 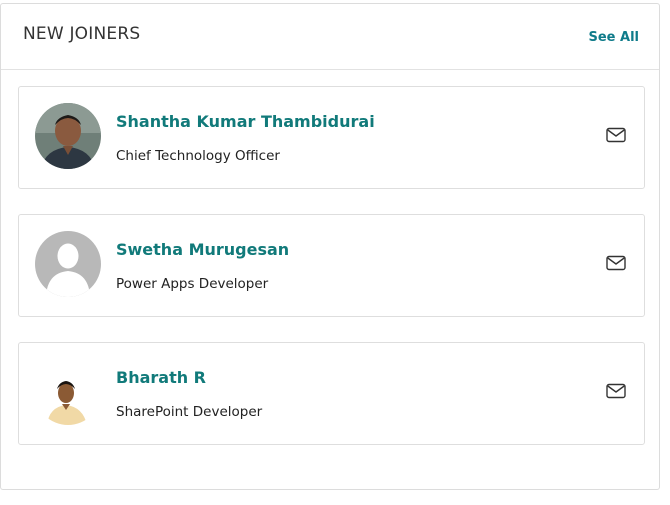 I want to click on joiner-name: Swetha Murugesan, so click(x=202, y=249).